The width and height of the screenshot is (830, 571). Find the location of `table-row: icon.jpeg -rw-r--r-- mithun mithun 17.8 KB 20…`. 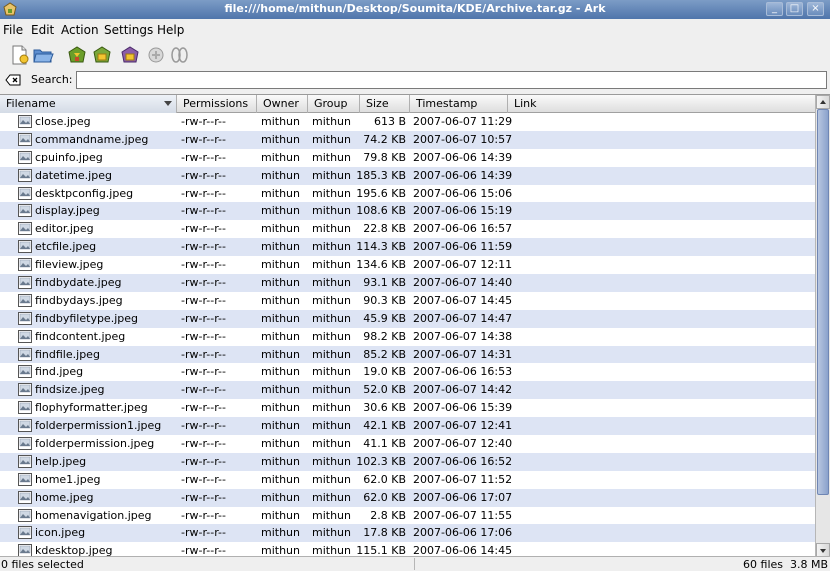

table-row: icon.jpeg -rw-r--r-- mithun mithun 17.8 KB 20… is located at coordinates (407, 533).